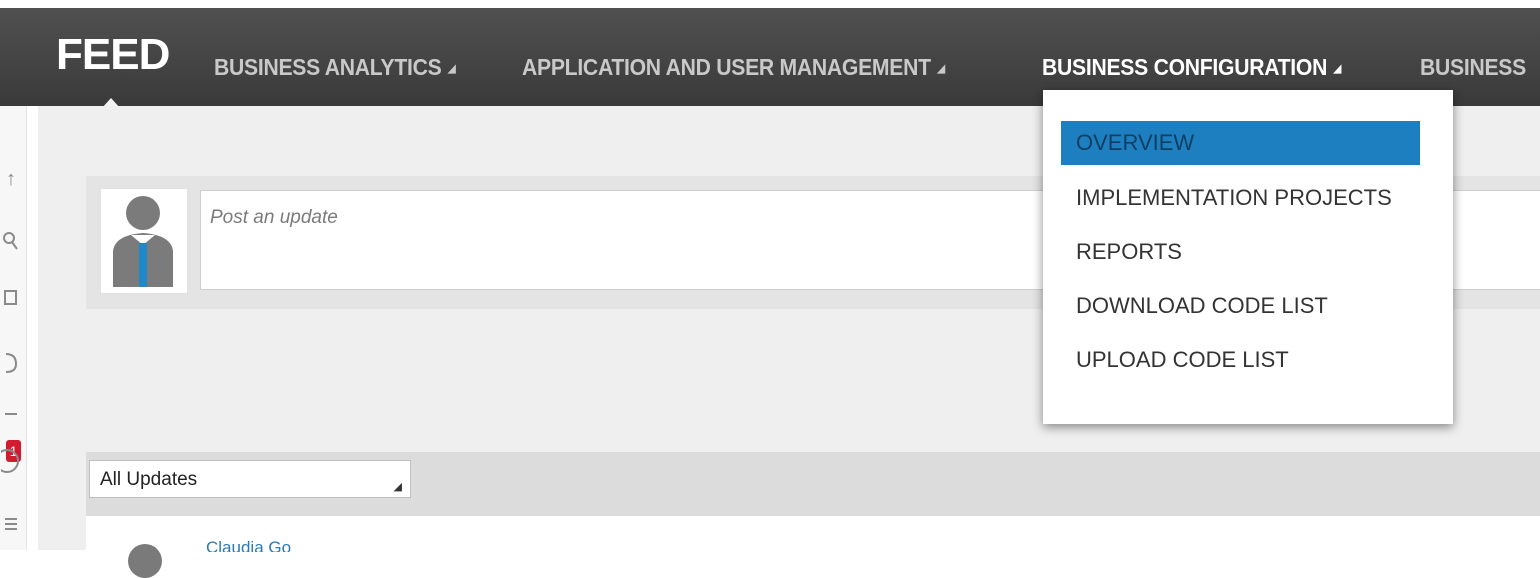 The width and height of the screenshot is (1540, 578). Describe the element at coordinates (145, 561) in the screenshot. I see `feed-avatar` at that location.